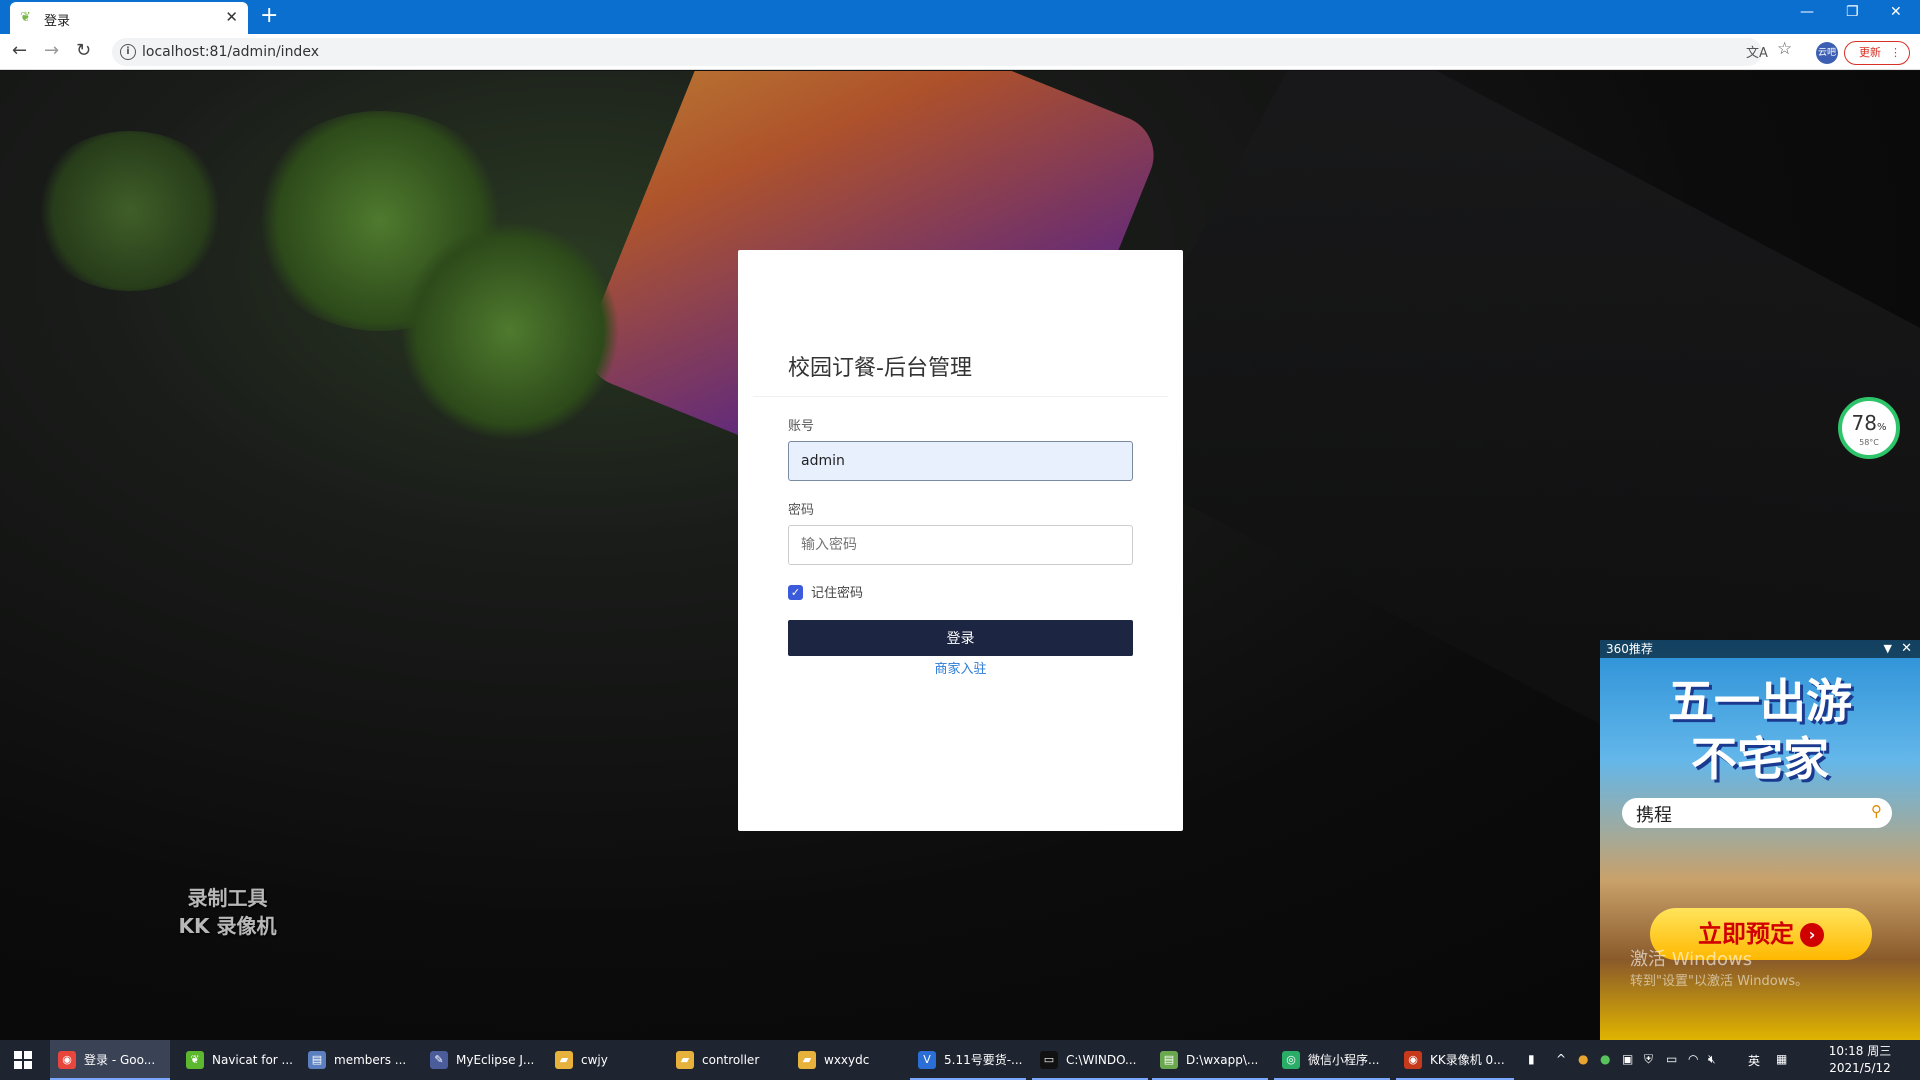 The width and height of the screenshot is (1920, 1080). I want to click on site-info-icon: i, so click(128, 52).